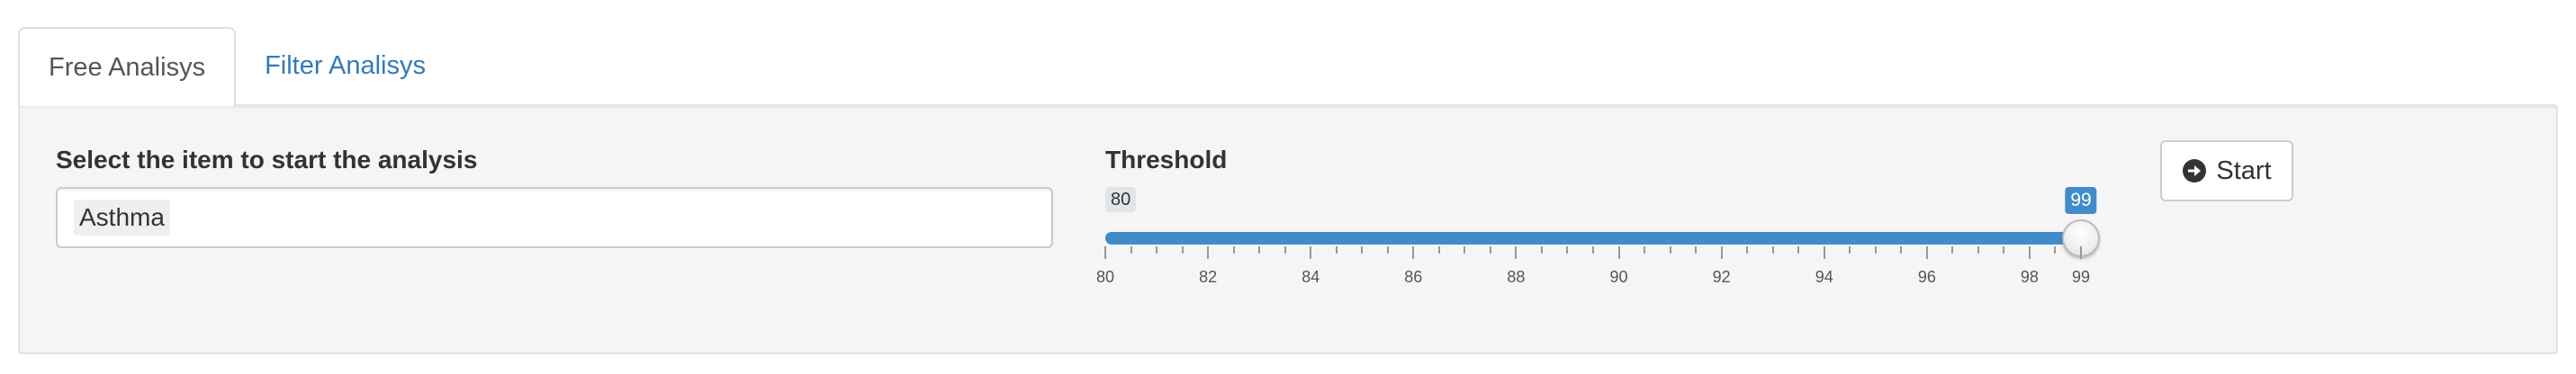 This screenshot has height=374, width=2576. Describe the element at coordinates (122, 218) in the screenshot. I see `selected-item-chip: Asthma` at that location.